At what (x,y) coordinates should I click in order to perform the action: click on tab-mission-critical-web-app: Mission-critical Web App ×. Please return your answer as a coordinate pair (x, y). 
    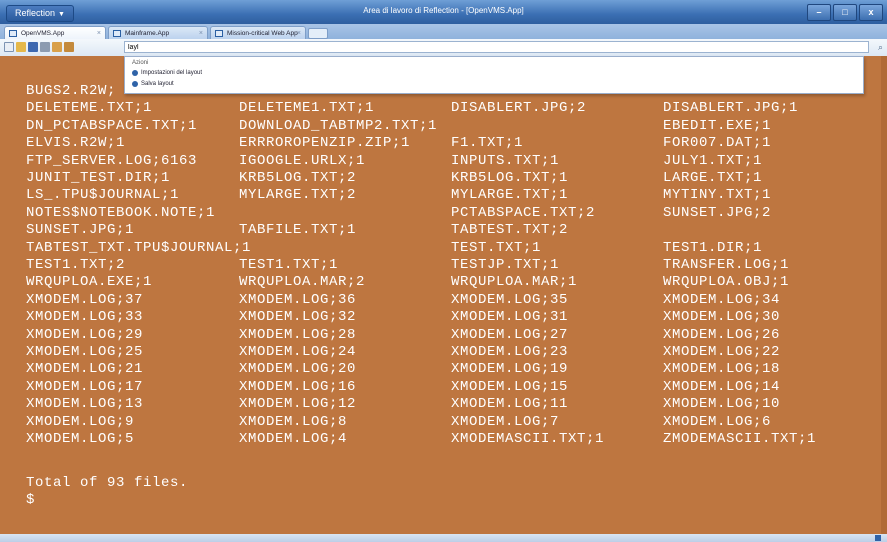
    Looking at the image, I should click on (258, 32).